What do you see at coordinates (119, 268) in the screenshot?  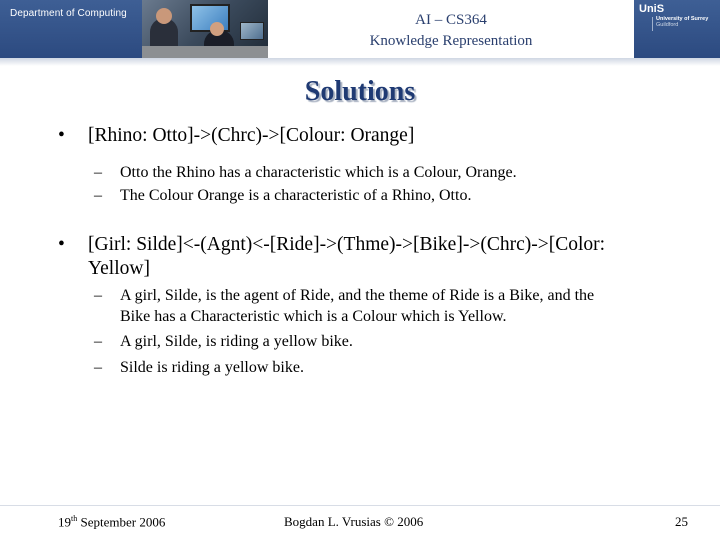 I see `bullet-text-continued: Yellow]` at bounding box center [119, 268].